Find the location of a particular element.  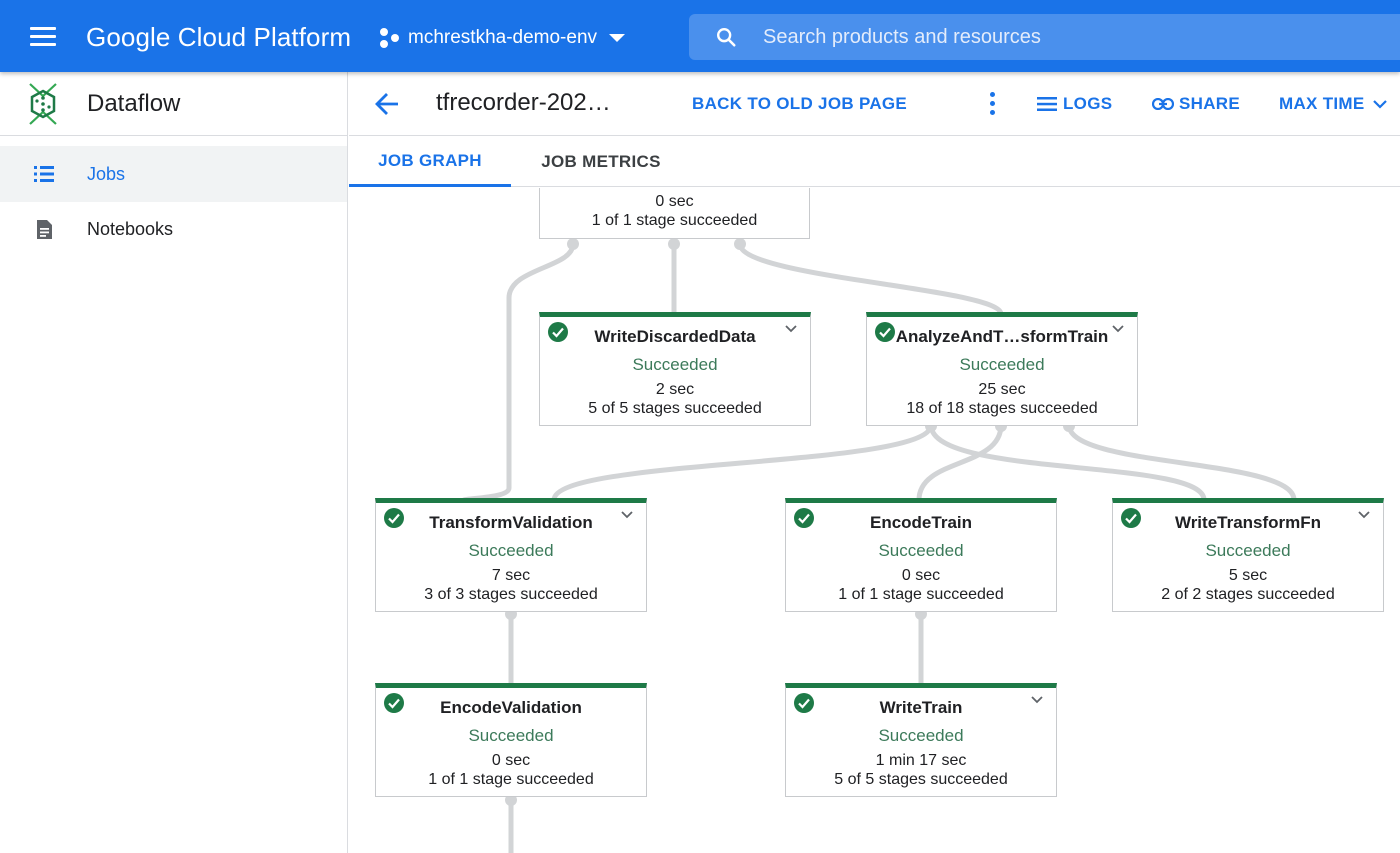

sidebar-item-notebooks: Notebooks is located at coordinates (173, 229).